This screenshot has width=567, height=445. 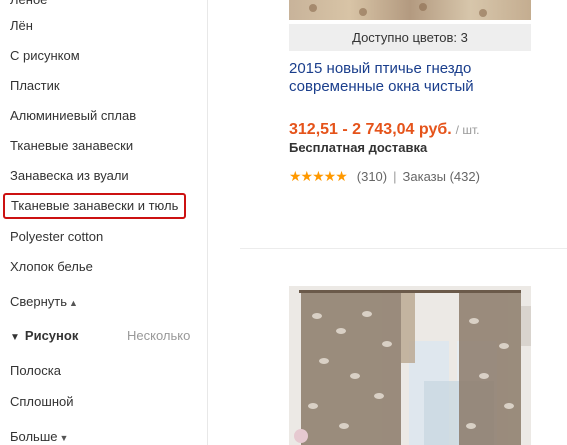 I want to click on price-row: 312,51 - 2 743,04 руб. / шт., so click(x=384, y=130).